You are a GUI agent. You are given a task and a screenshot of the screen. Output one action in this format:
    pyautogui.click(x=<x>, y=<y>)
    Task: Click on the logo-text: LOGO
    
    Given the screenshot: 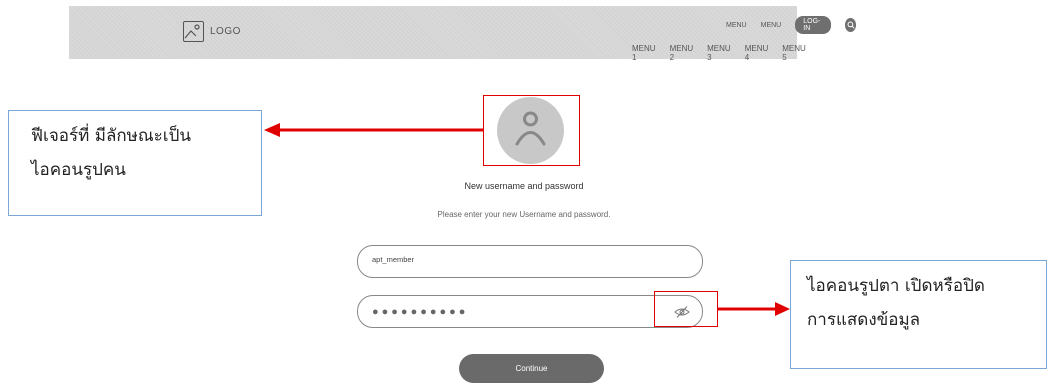 What is the action you would take?
    pyautogui.click(x=225, y=31)
    